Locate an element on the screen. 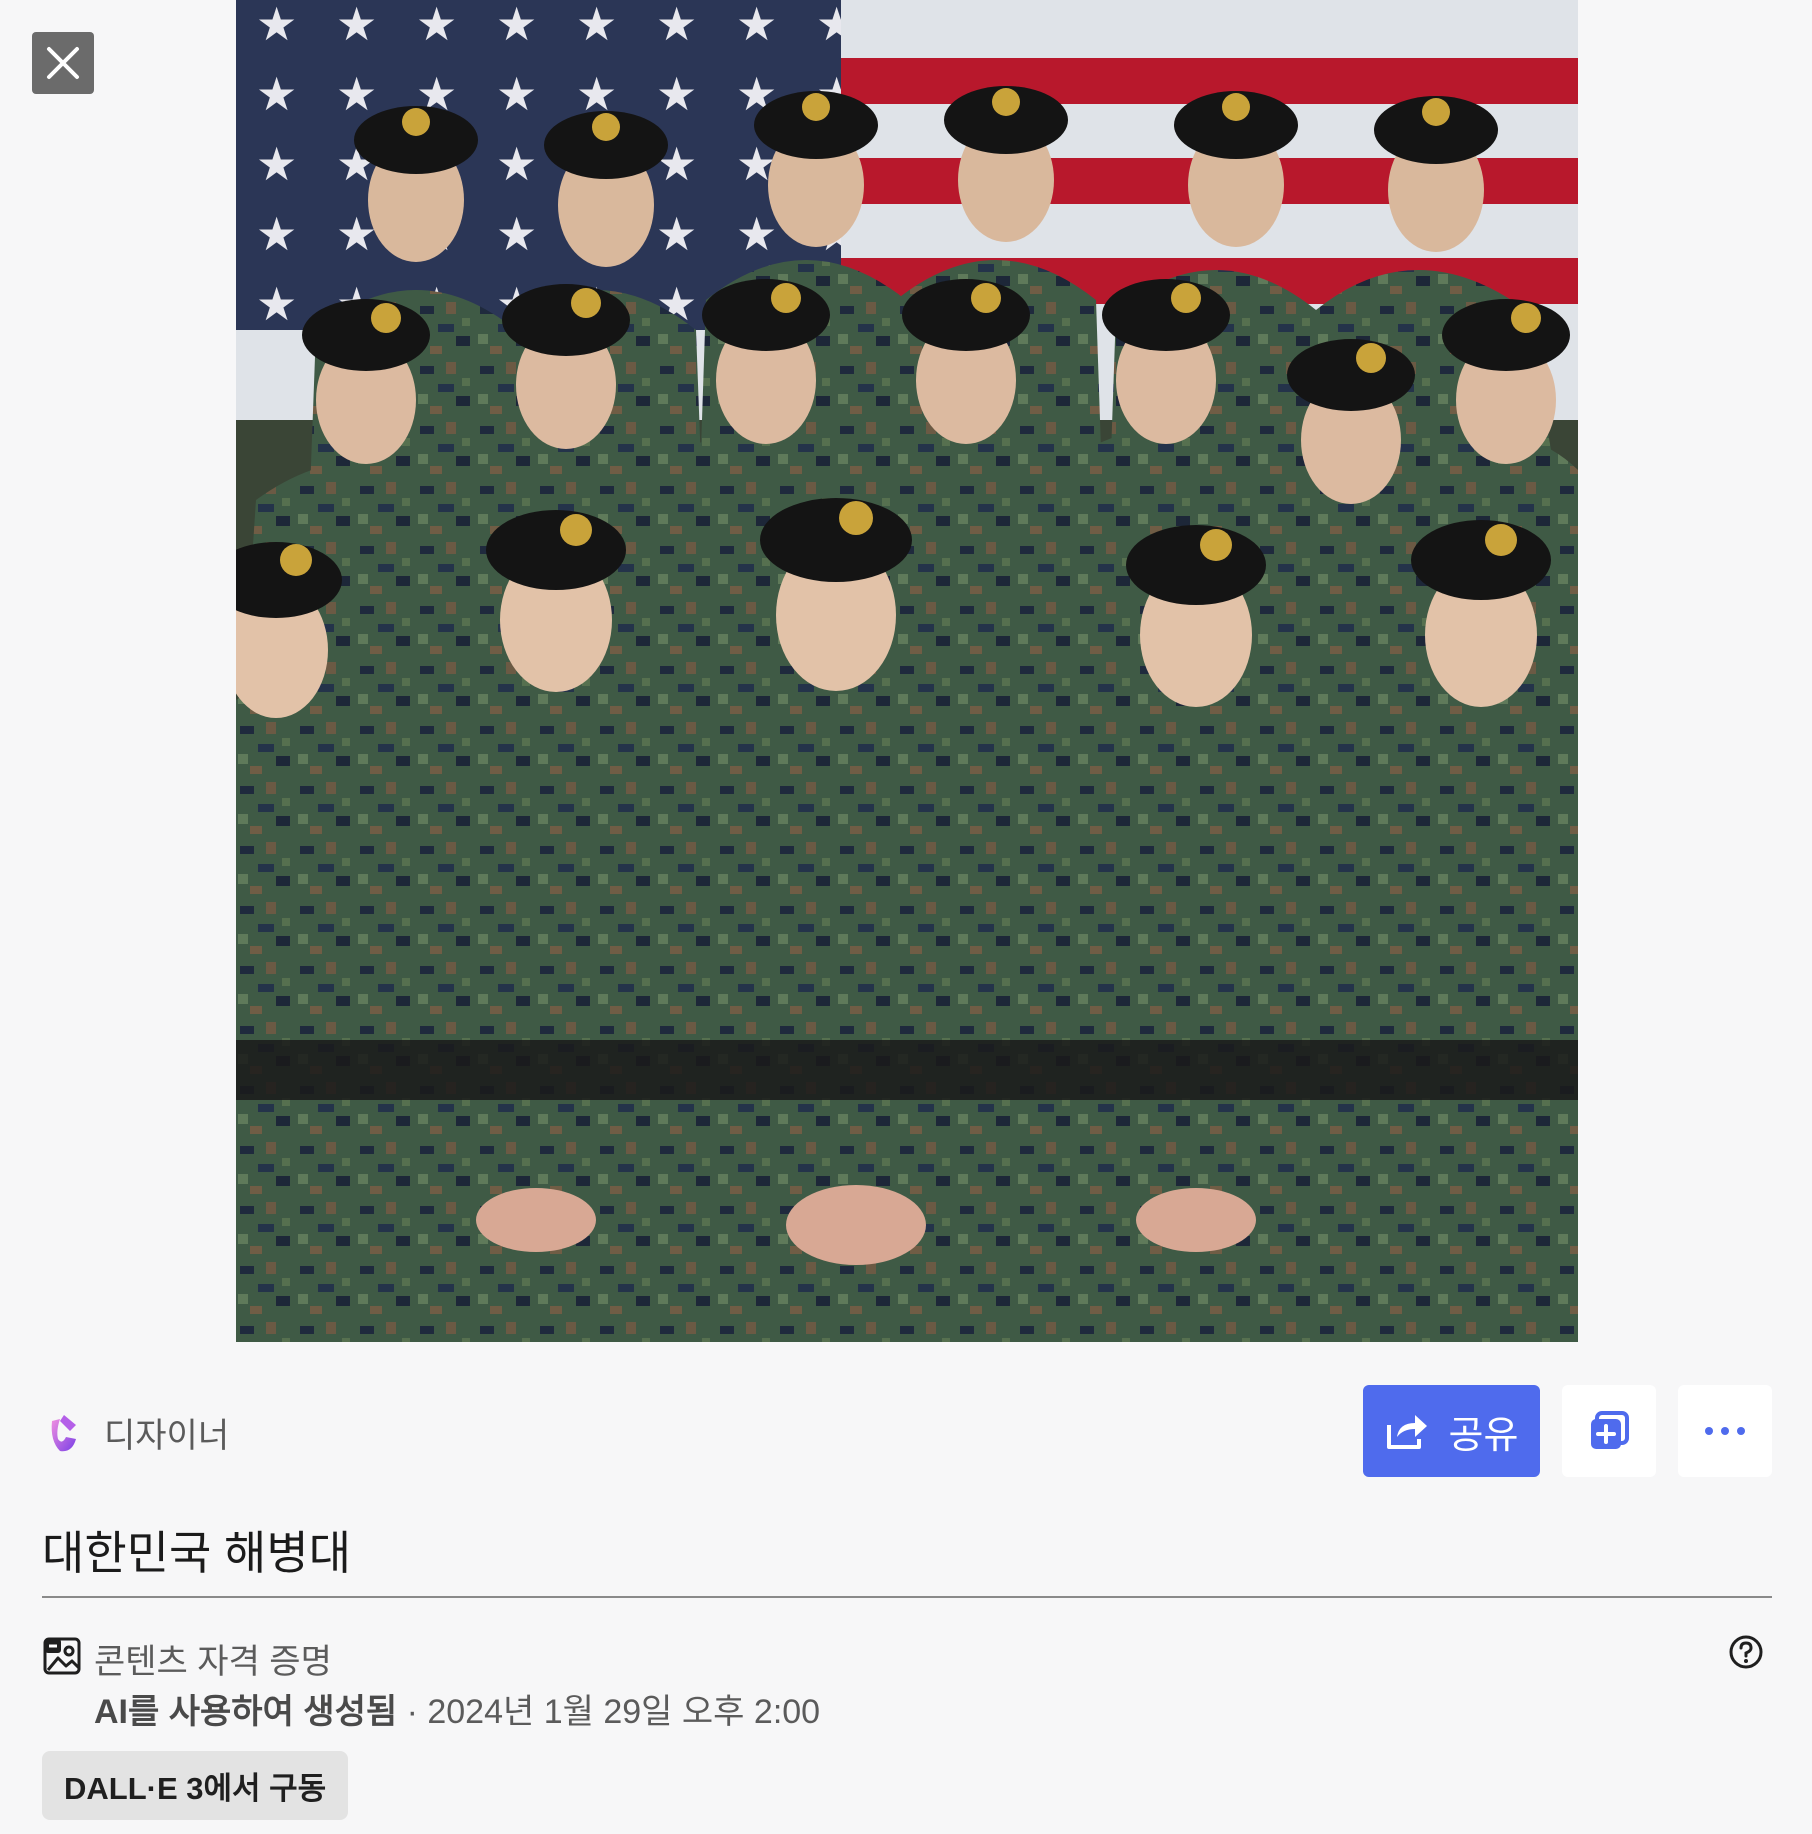  add-to-collection-button is located at coordinates (1609, 1431).